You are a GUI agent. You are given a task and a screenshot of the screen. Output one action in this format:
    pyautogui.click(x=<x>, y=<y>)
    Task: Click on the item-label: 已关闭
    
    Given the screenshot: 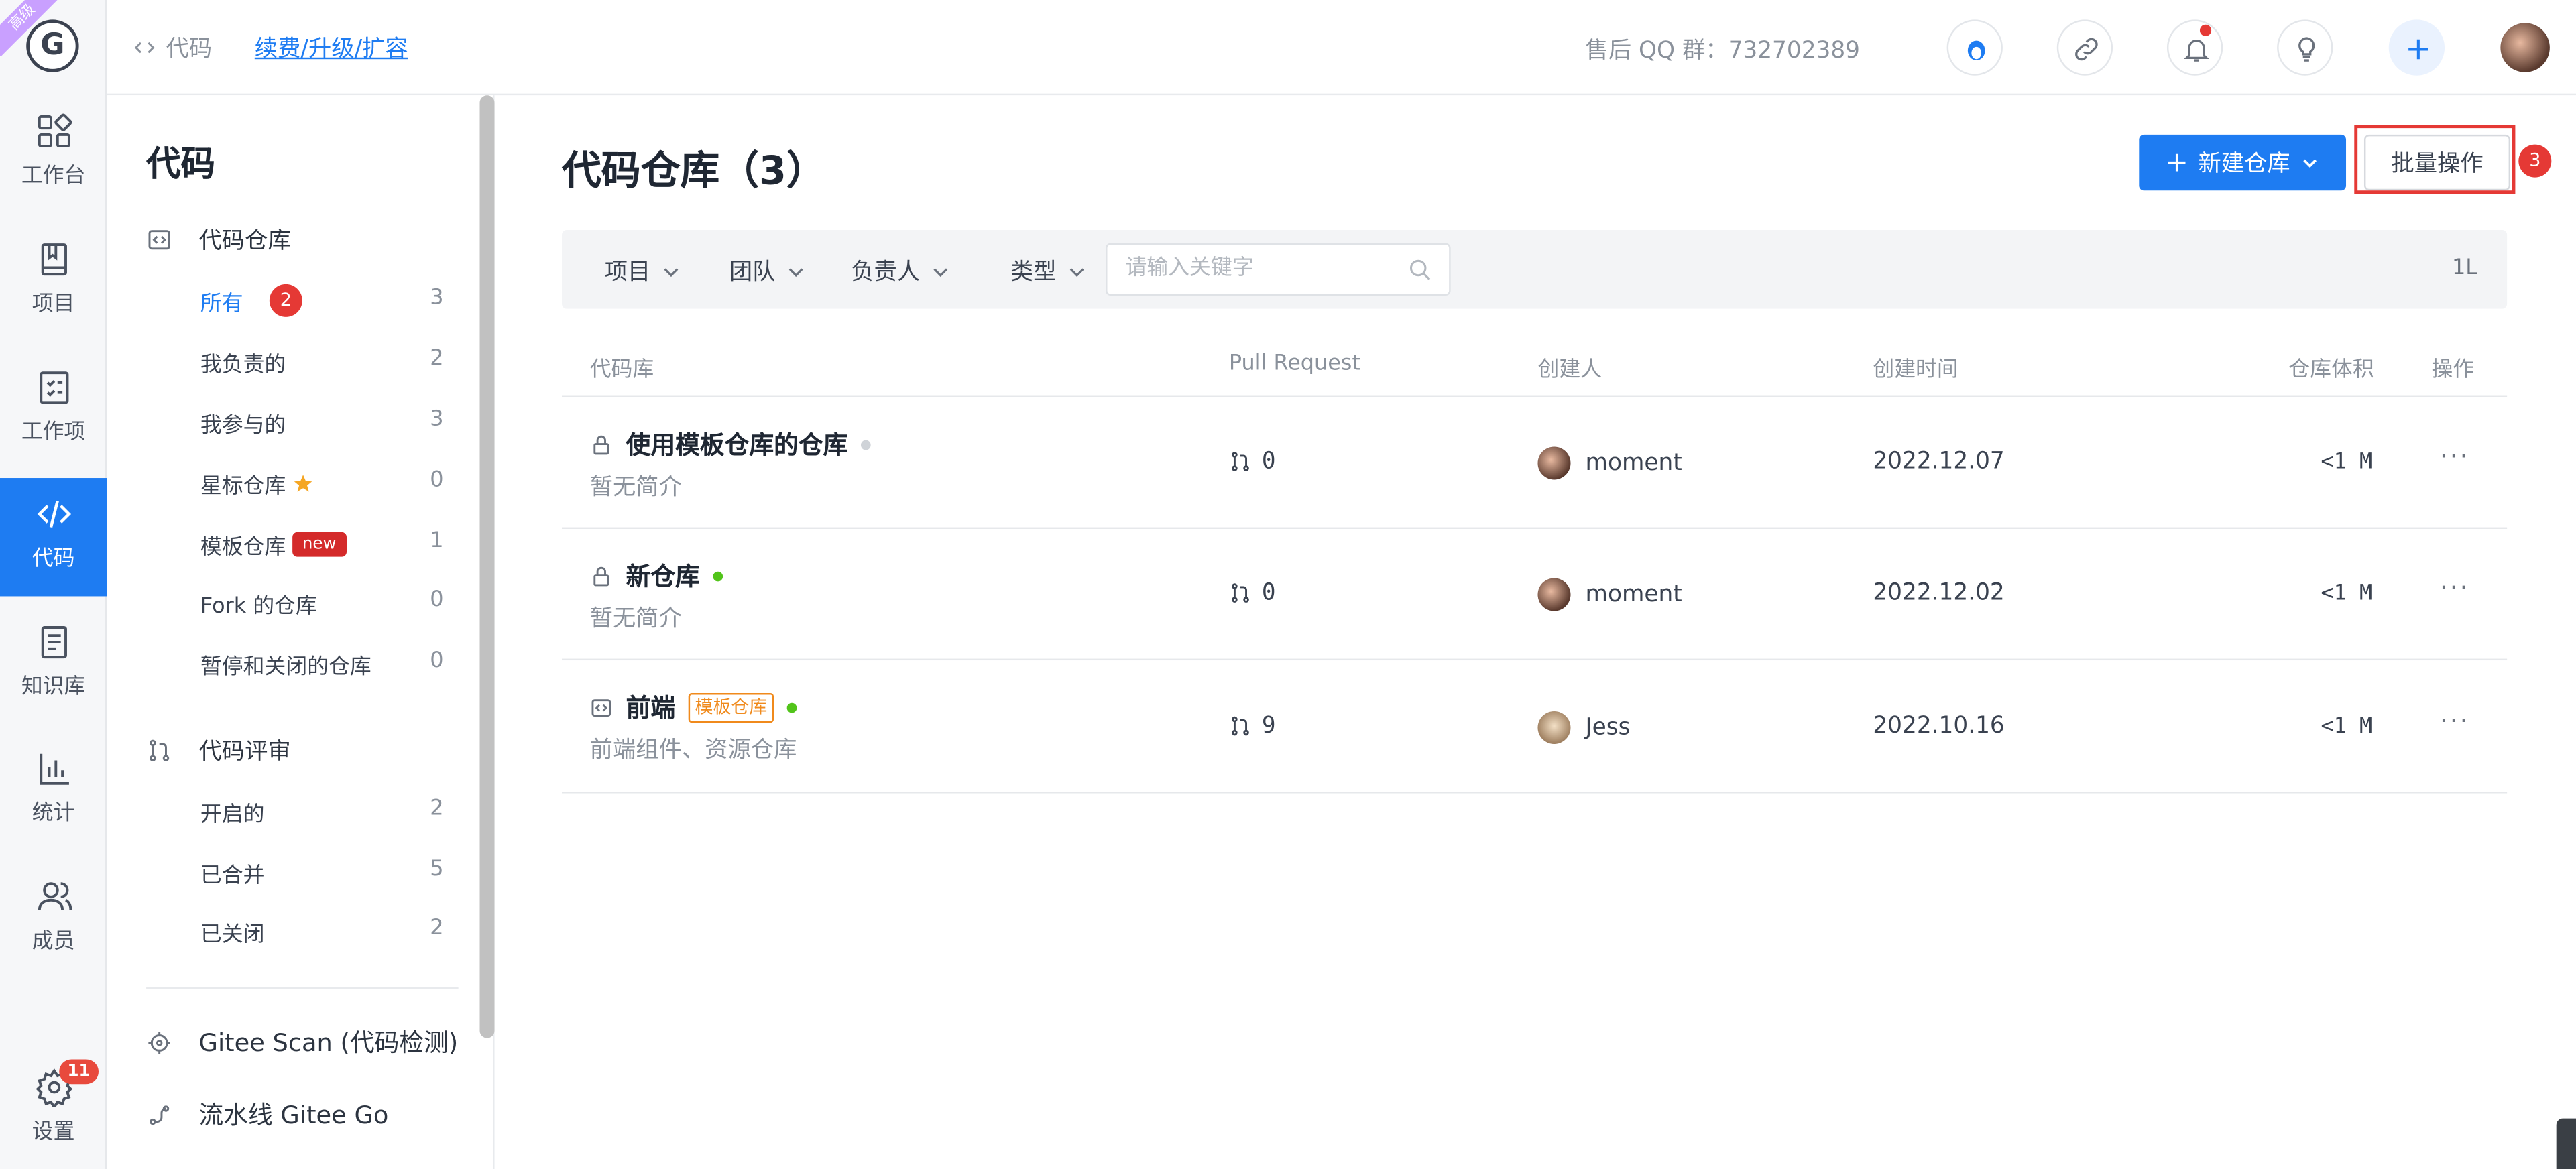 What is the action you would take?
    pyautogui.click(x=232, y=935)
    